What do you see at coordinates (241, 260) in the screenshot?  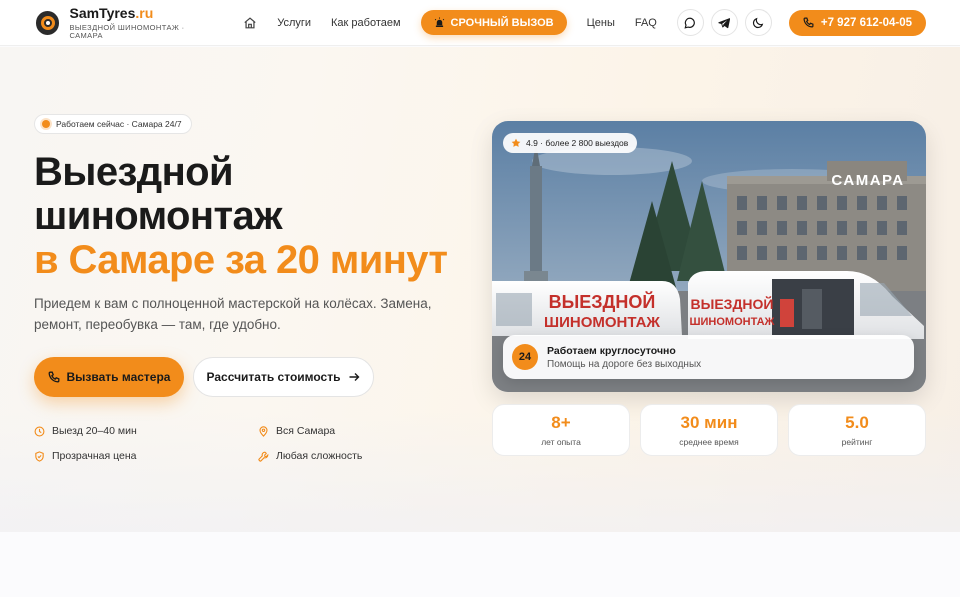 I see `hero-title-accent: в Самаре за 20 минут` at bounding box center [241, 260].